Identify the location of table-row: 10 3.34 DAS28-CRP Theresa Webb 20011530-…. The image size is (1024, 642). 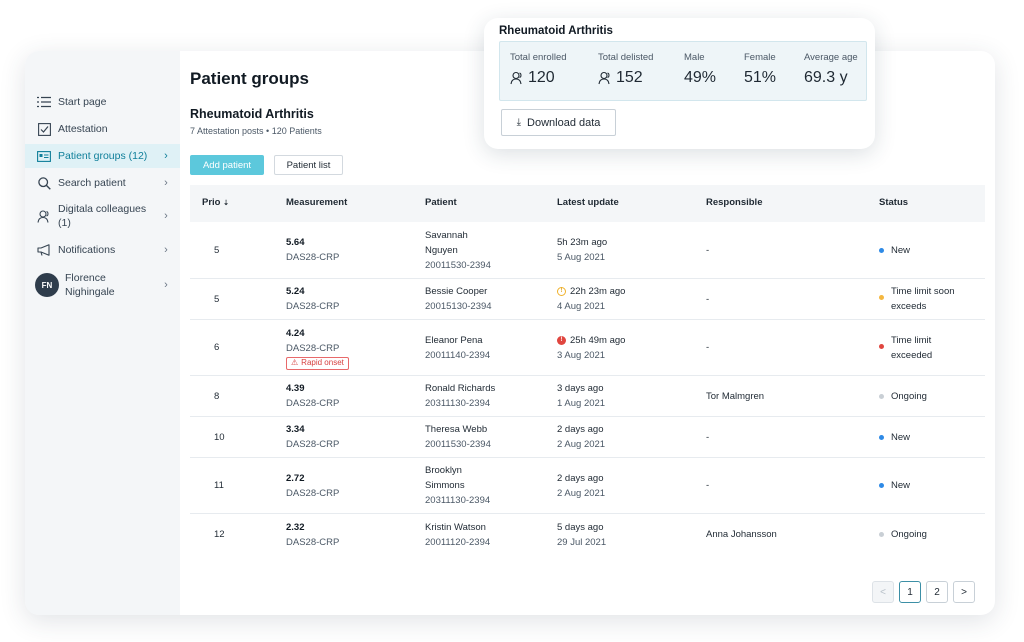
(587, 437).